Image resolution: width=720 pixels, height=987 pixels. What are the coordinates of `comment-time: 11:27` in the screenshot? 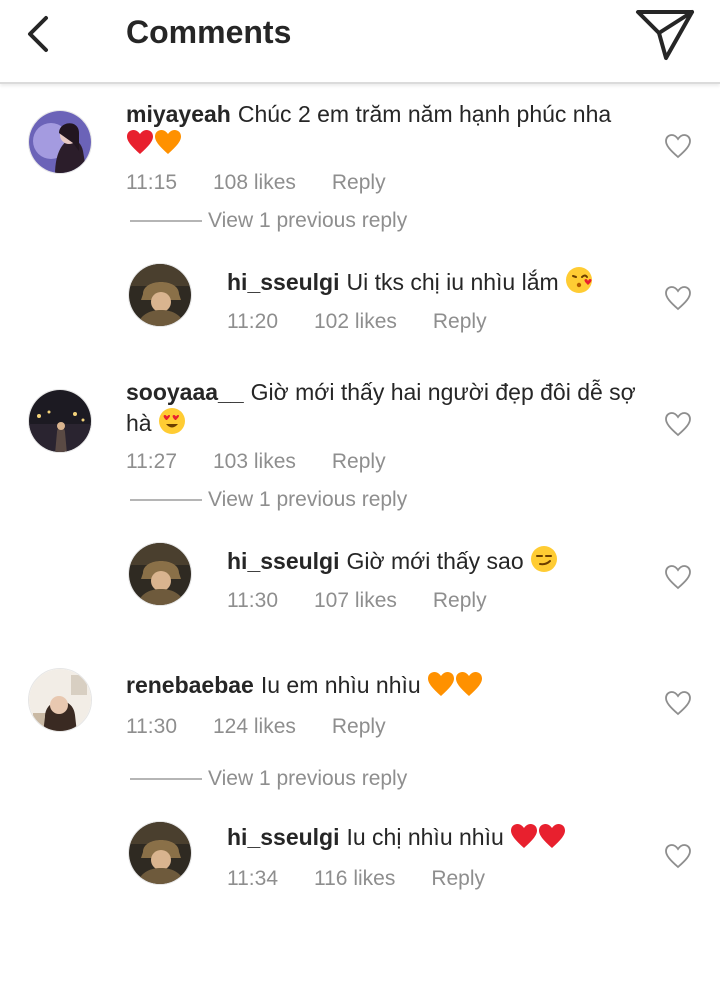 It's located at (151, 461).